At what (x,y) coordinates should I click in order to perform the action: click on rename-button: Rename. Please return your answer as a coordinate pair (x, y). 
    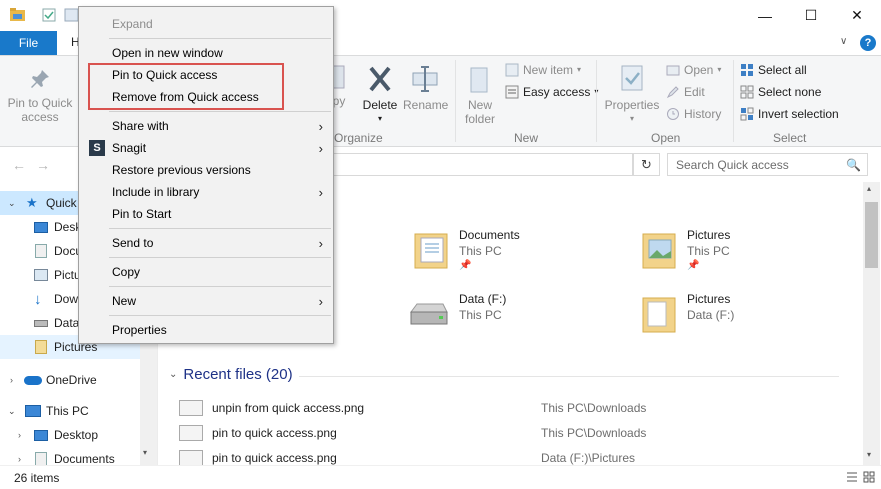
    Looking at the image, I should click on (426, 88).